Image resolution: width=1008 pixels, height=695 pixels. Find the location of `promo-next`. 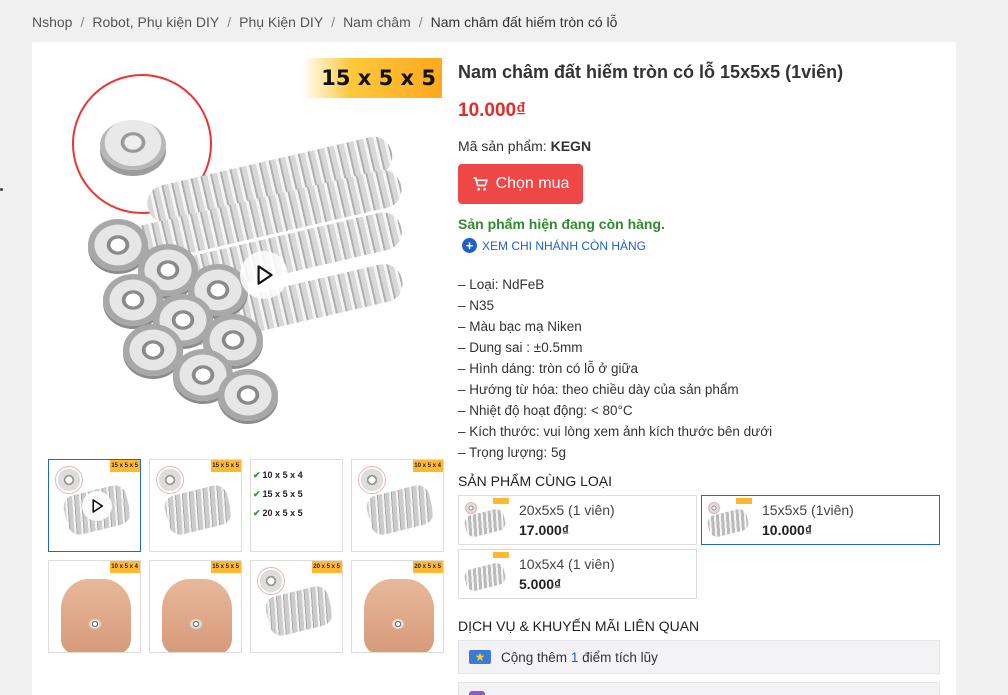

promo-next is located at coordinates (699, 688).